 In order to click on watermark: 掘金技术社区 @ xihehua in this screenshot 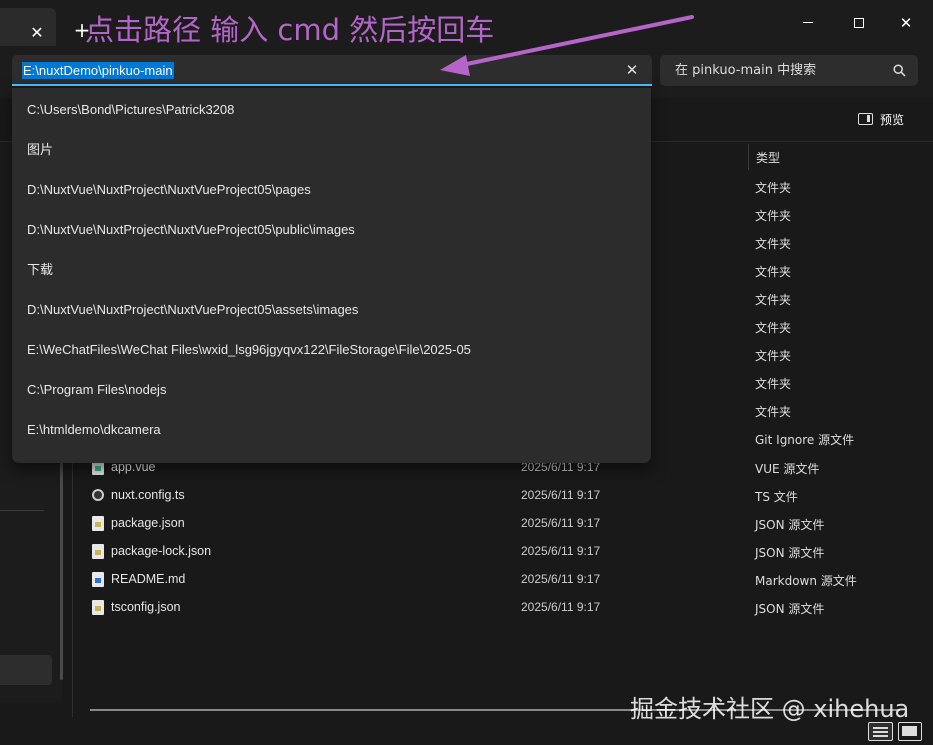, I will do `click(770, 709)`.